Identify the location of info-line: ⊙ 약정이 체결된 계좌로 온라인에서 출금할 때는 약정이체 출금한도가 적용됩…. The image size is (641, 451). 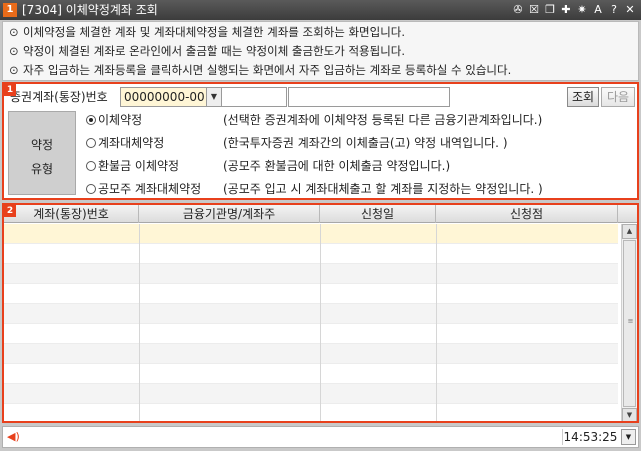
(207, 51).